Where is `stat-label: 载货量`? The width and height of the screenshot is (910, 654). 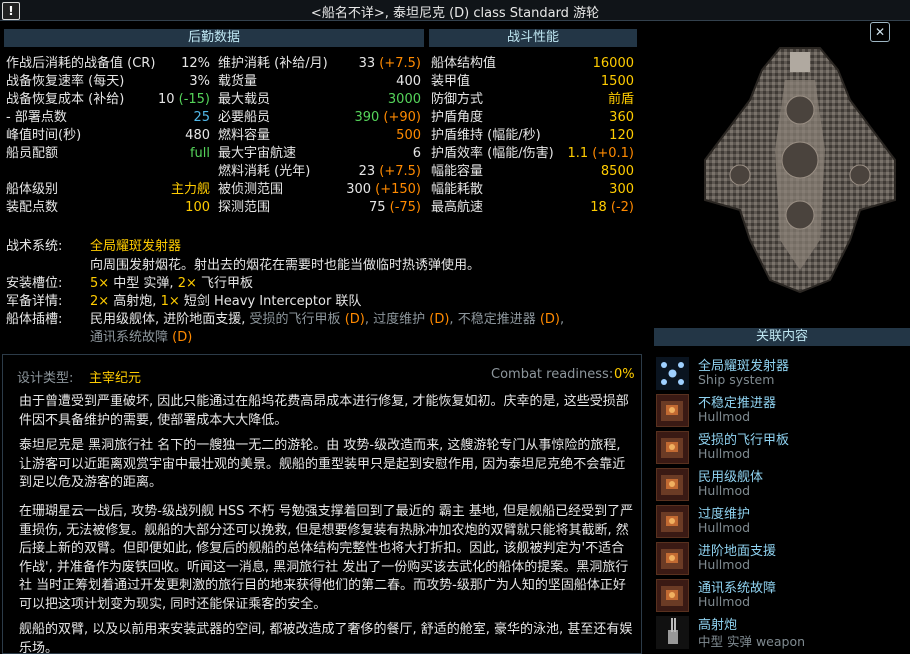 stat-label: 载货量 is located at coordinates (238, 81).